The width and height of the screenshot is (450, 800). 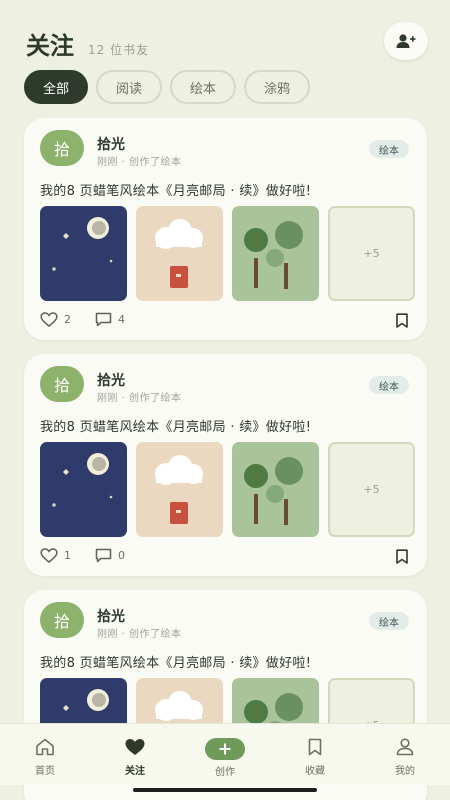 I want to click on comment-button: 4, so click(x=110, y=319).